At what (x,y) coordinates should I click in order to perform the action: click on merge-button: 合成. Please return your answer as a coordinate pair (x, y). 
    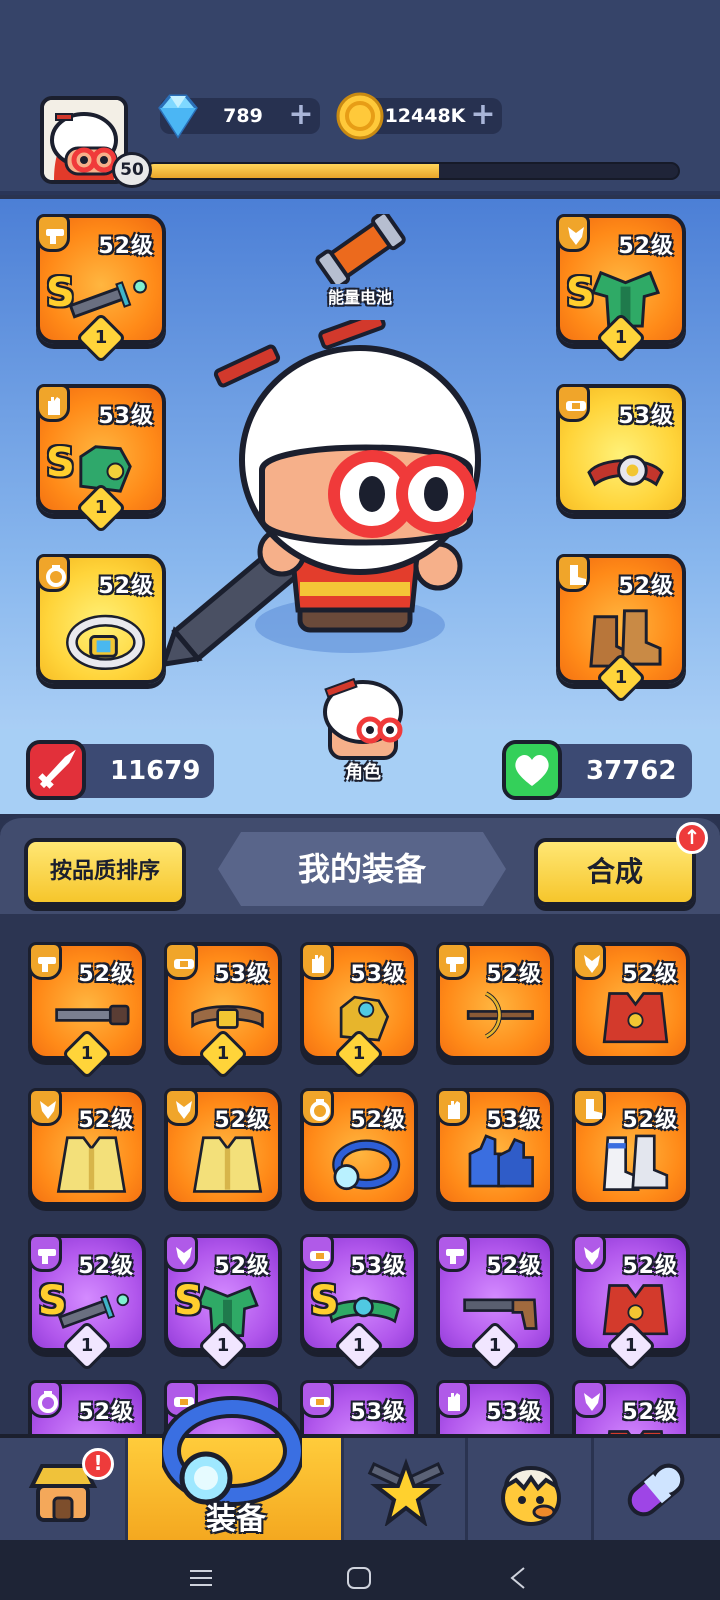
    Looking at the image, I should click on (615, 872).